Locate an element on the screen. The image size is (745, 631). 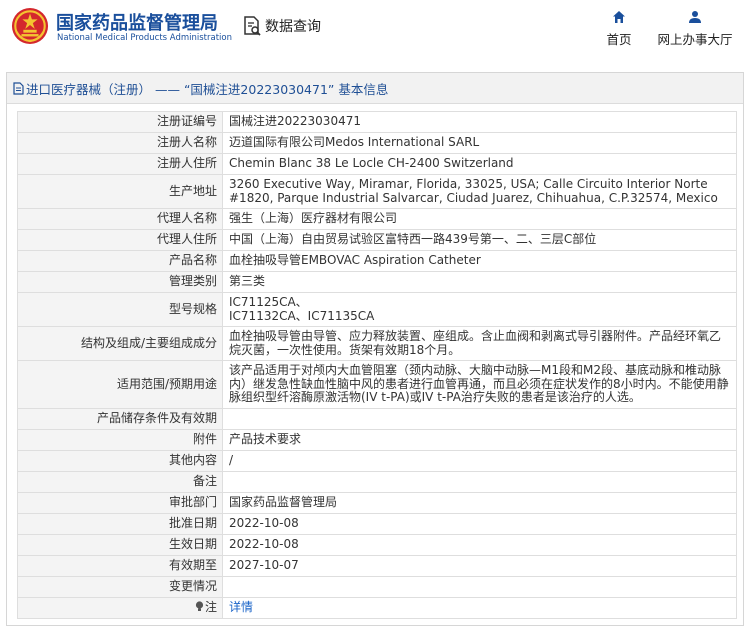
info-row: 型号规格 IC71125CA、 IC71132CA、IC71135CA is located at coordinates (377, 309).